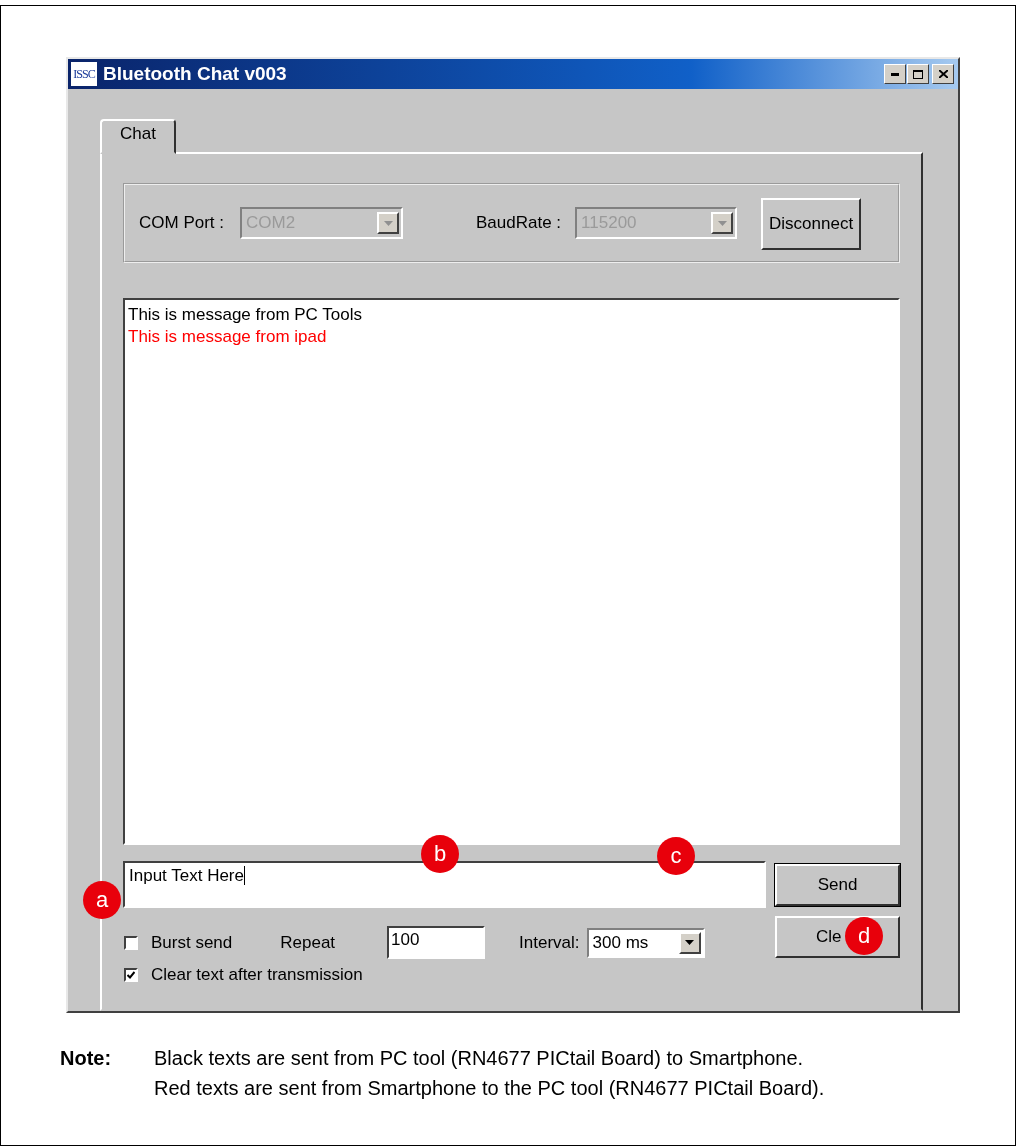  Describe the element at coordinates (308, 942) in the screenshot. I see `field-label: Repeat` at that location.